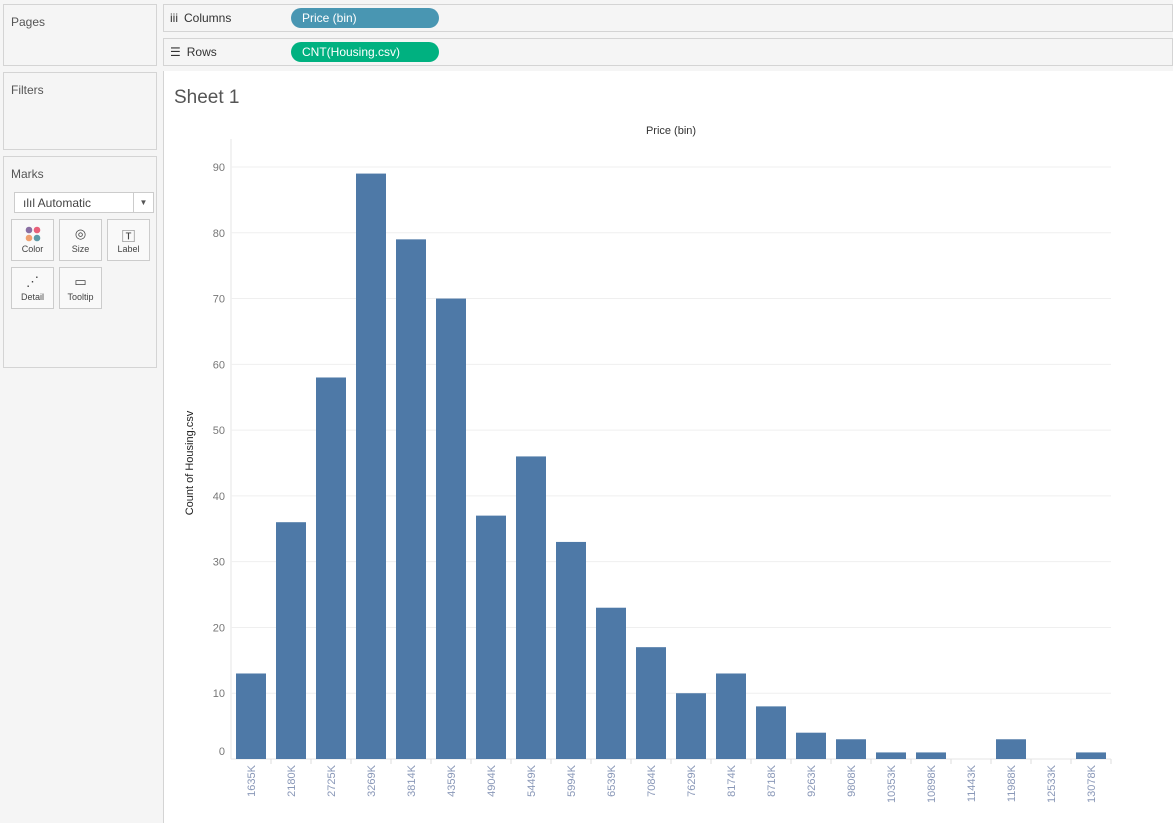 The image size is (1173, 823). What do you see at coordinates (219, 628) in the screenshot?
I see `y-tick-label: 20` at bounding box center [219, 628].